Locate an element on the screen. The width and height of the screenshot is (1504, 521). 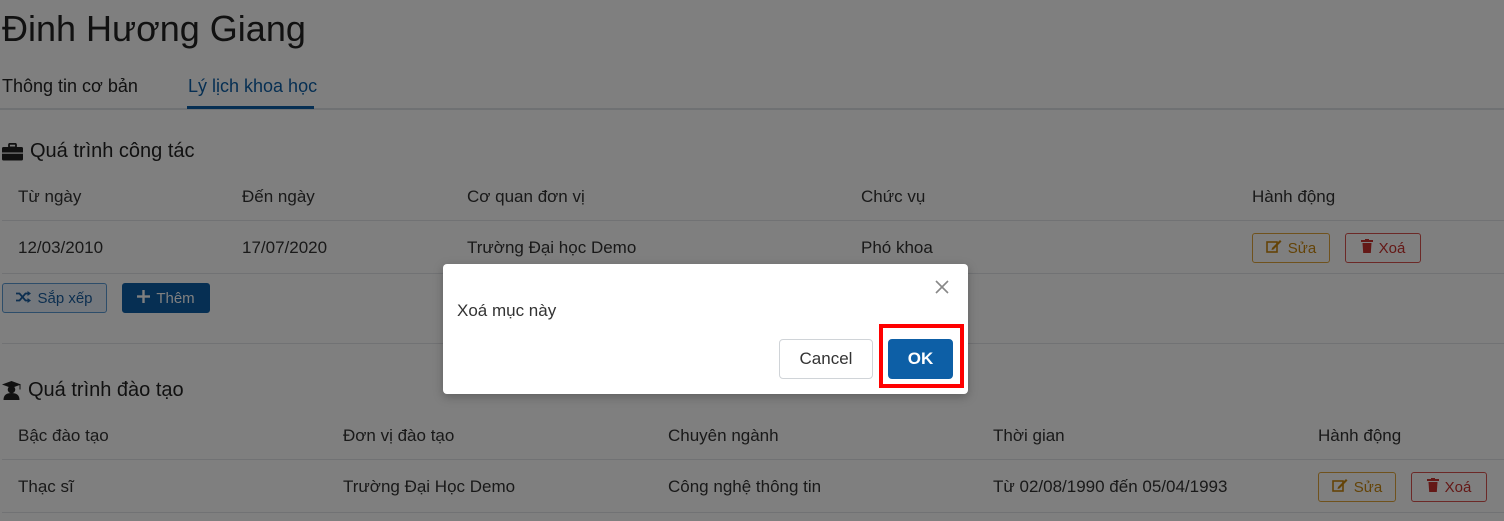
dialog-message: Xoá mục này is located at coordinates (507, 310).